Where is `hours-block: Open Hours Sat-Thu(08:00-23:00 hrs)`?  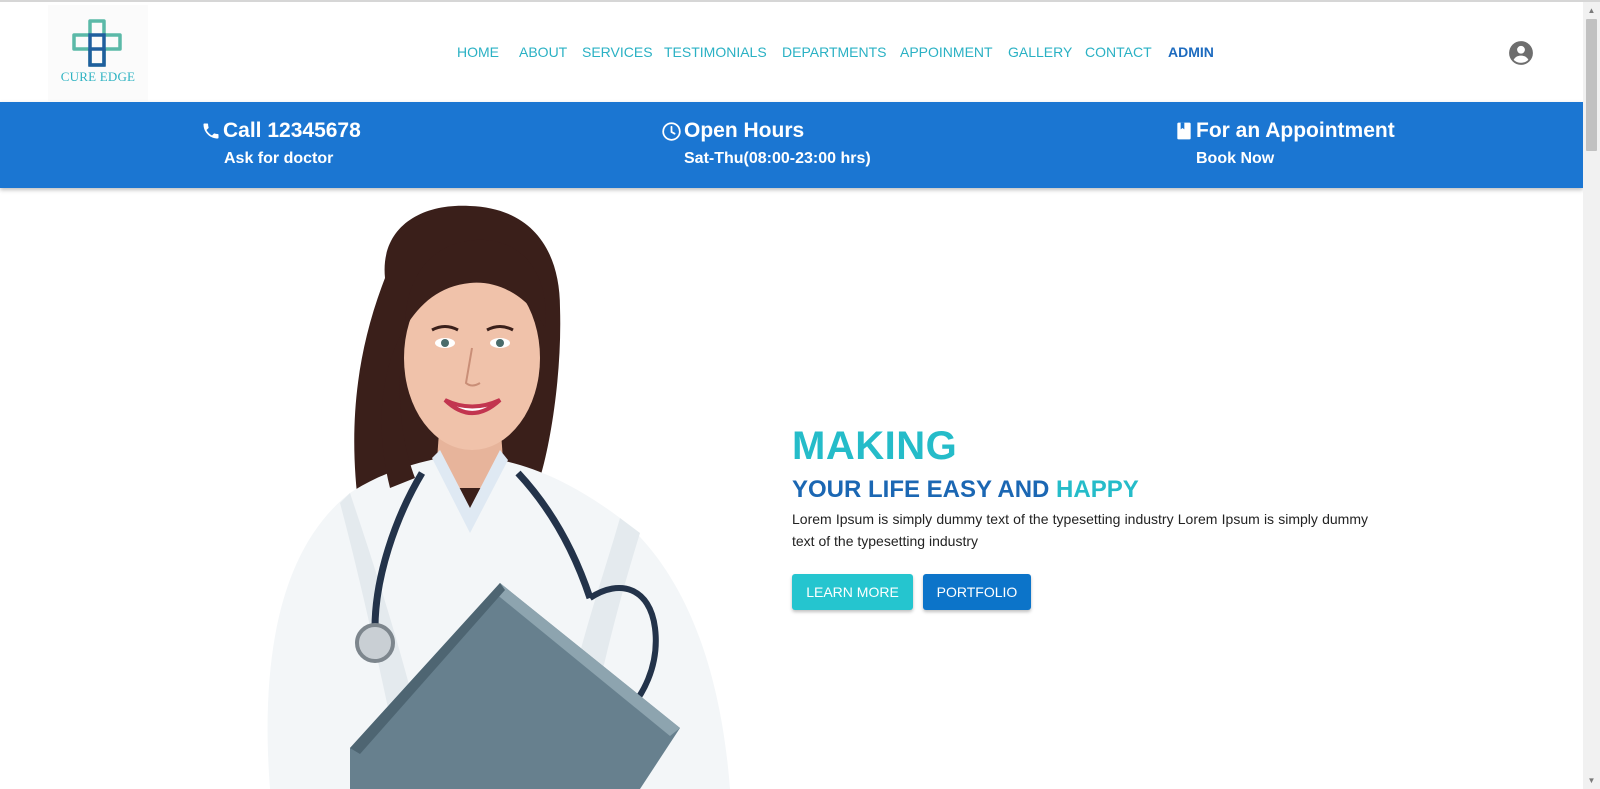
hours-block: Open Hours Sat-Thu(08:00-23:00 hrs) is located at coordinates (791, 145).